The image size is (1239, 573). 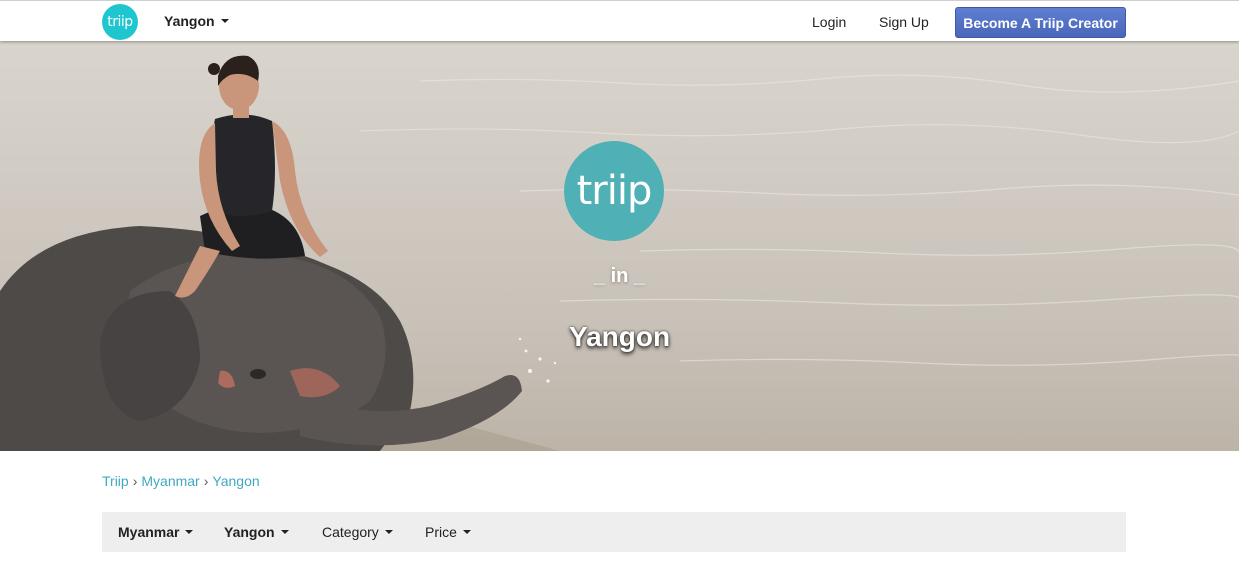 I want to click on city-selector-label: Yangon, so click(x=189, y=21).